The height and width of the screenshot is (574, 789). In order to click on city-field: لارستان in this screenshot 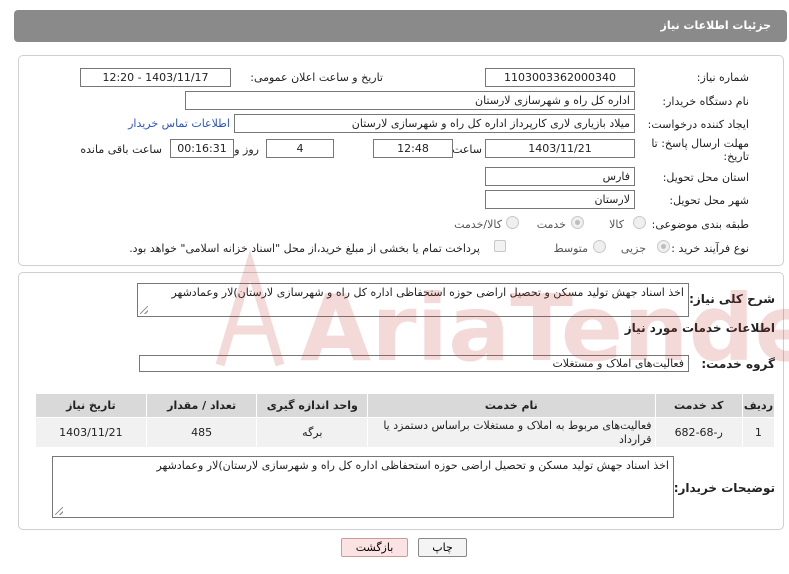, I will do `click(560, 199)`.